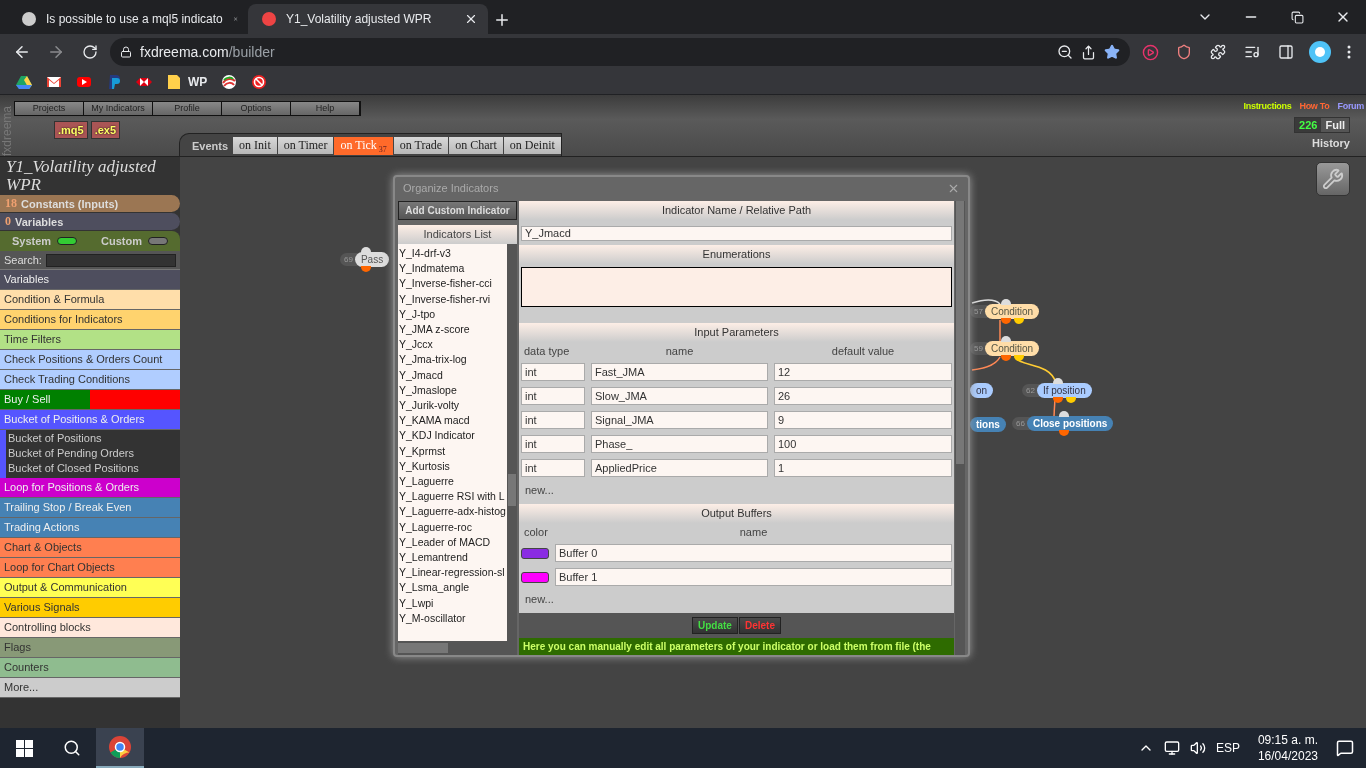  What do you see at coordinates (1064, 390) in the screenshot?
I see `block-node: If position` at bounding box center [1064, 390].